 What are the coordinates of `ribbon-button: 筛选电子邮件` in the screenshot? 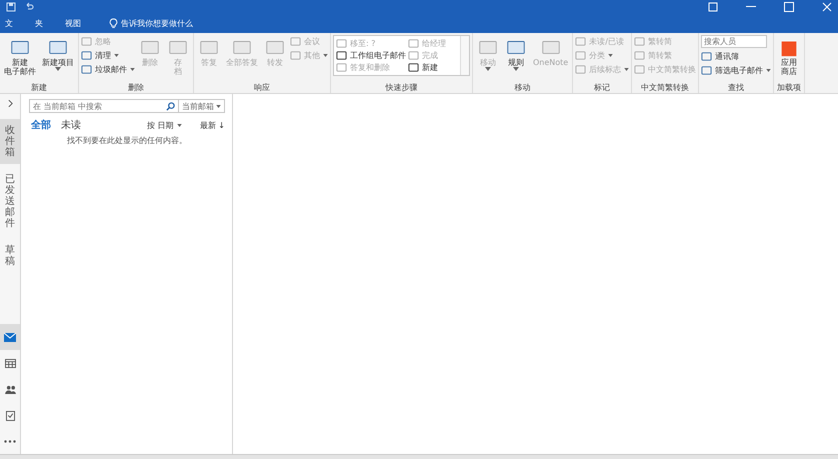 It's located at (736, 70).